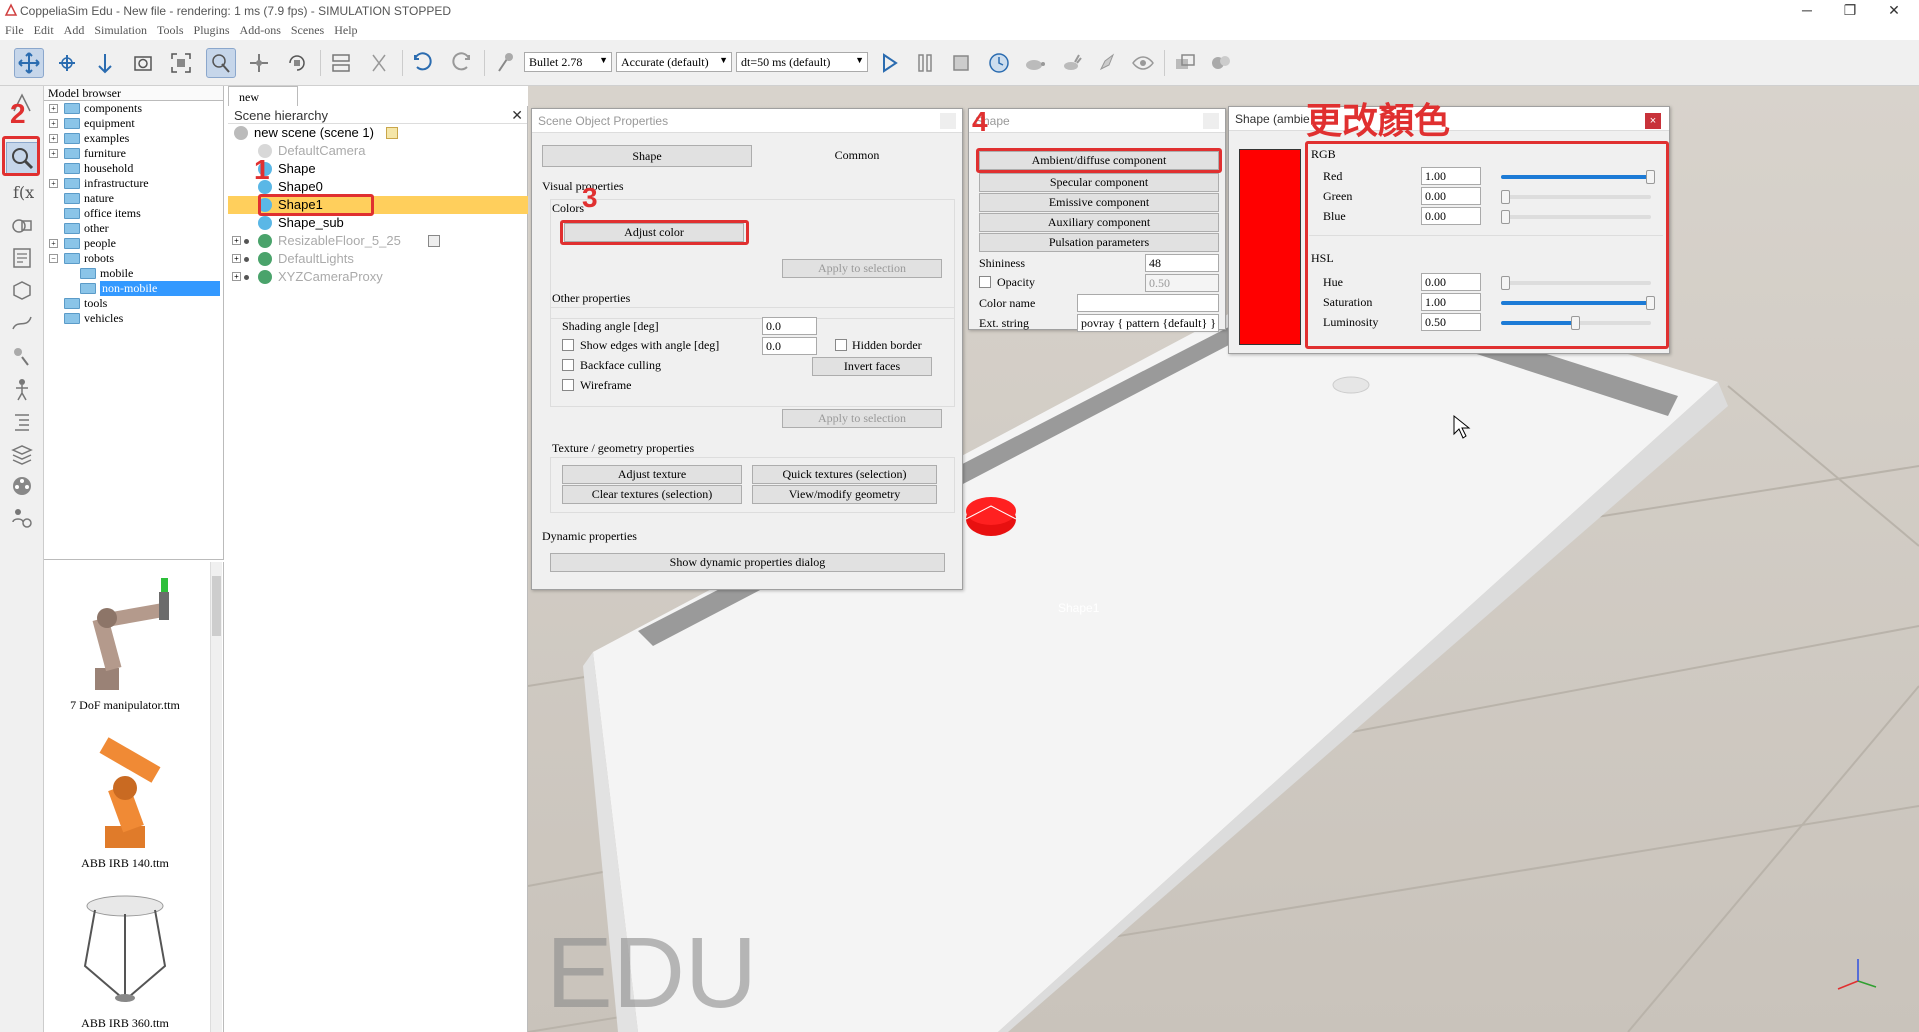  What do you see at coordinates (844, 494) in the screenshot?
I see `view-modify-geometry-button: View/modify geometry` at bounding box center [844, 494].